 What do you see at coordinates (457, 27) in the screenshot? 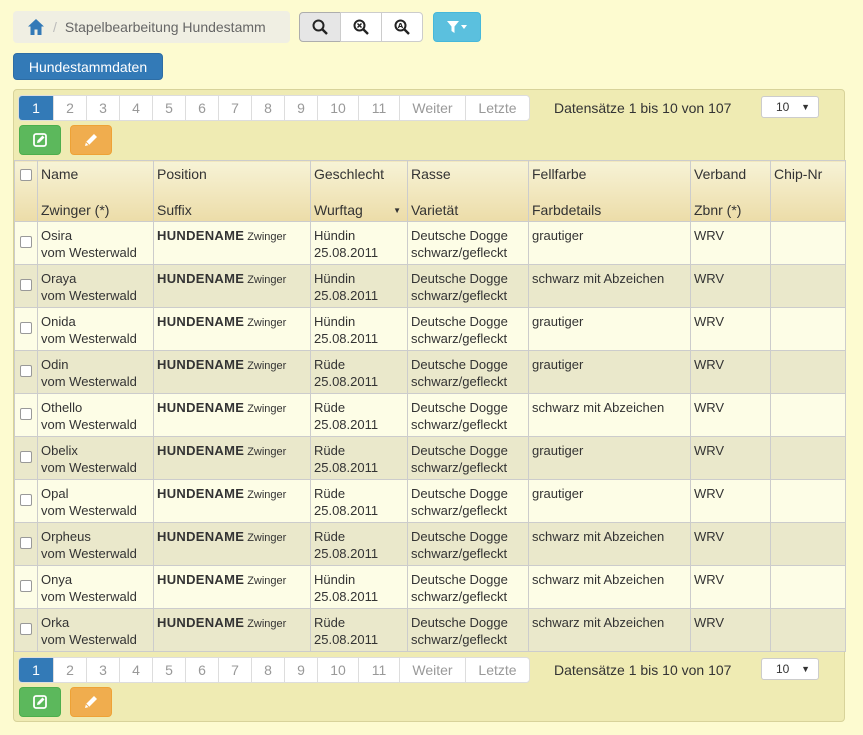
I see `filter-button` at bounding box center [457, 27].